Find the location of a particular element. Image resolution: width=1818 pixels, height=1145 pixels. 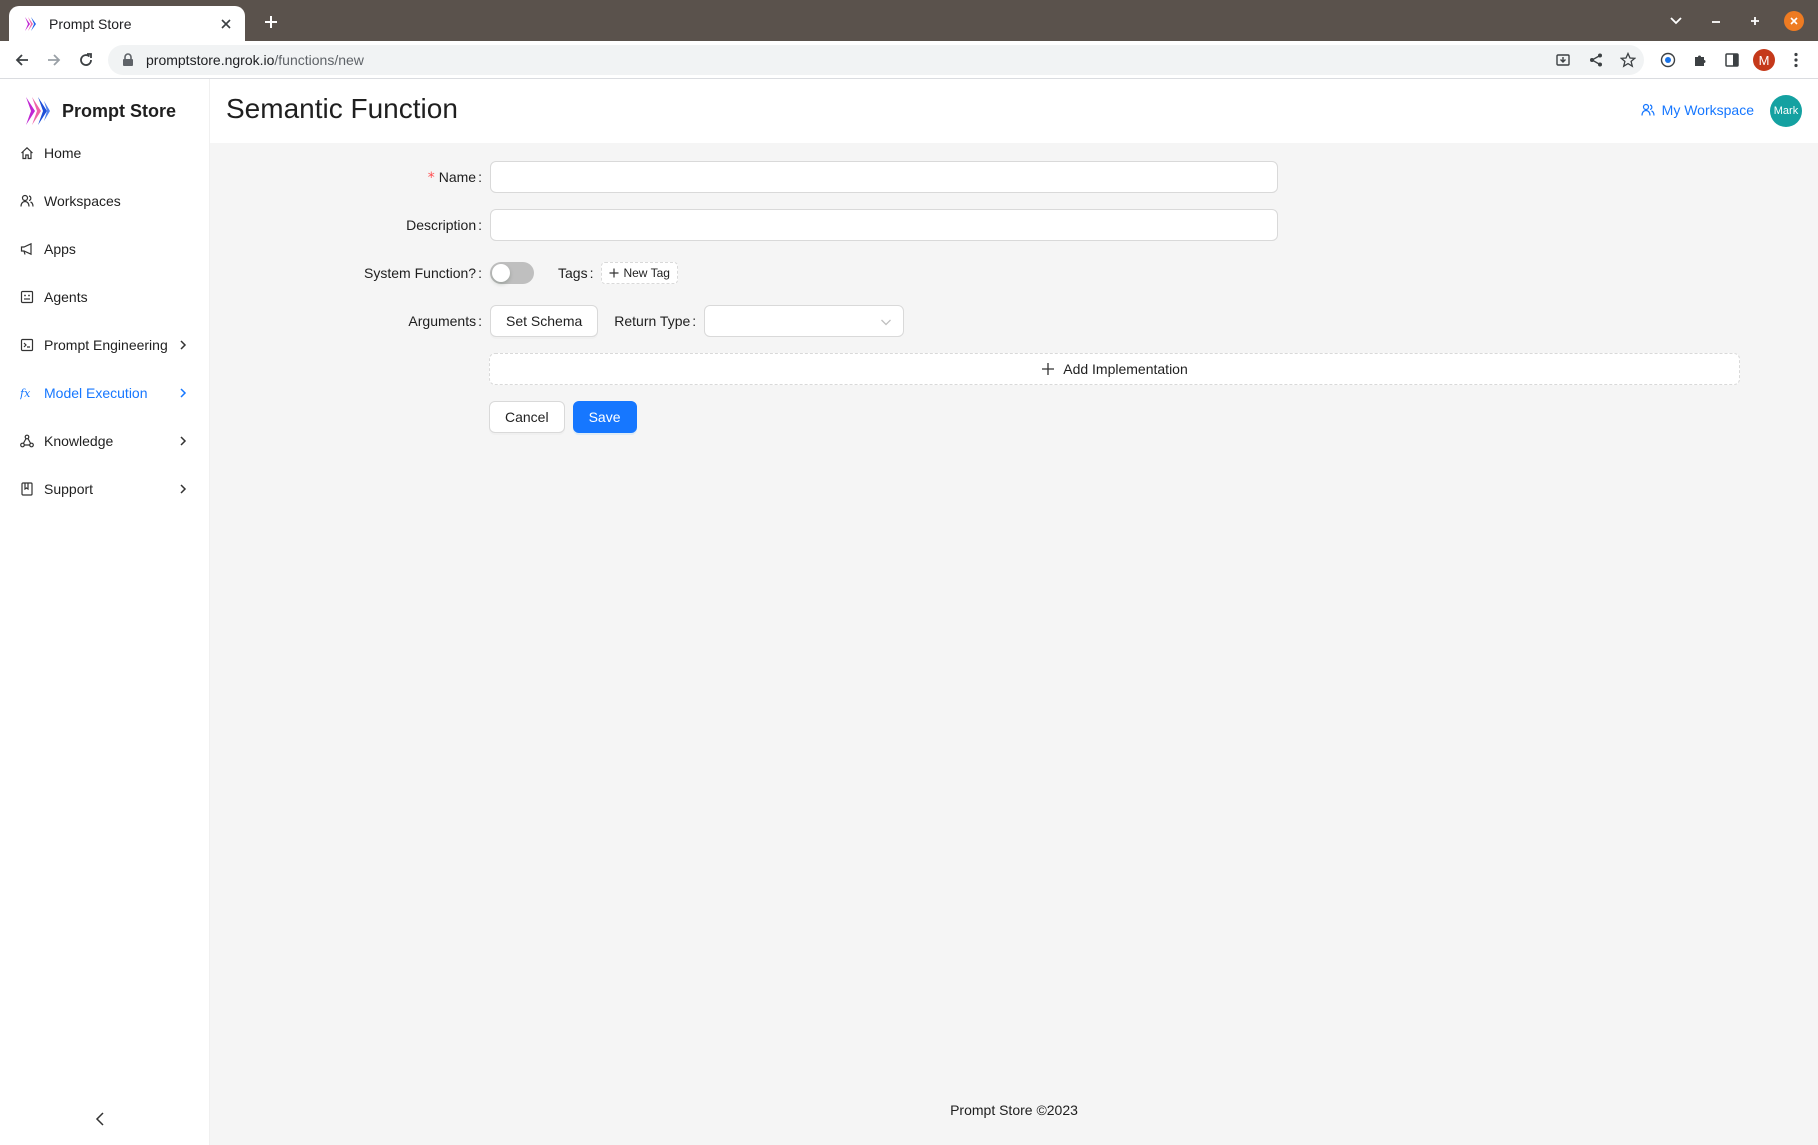

return-type-label: Return Type: is located at coordinates (655, 321).